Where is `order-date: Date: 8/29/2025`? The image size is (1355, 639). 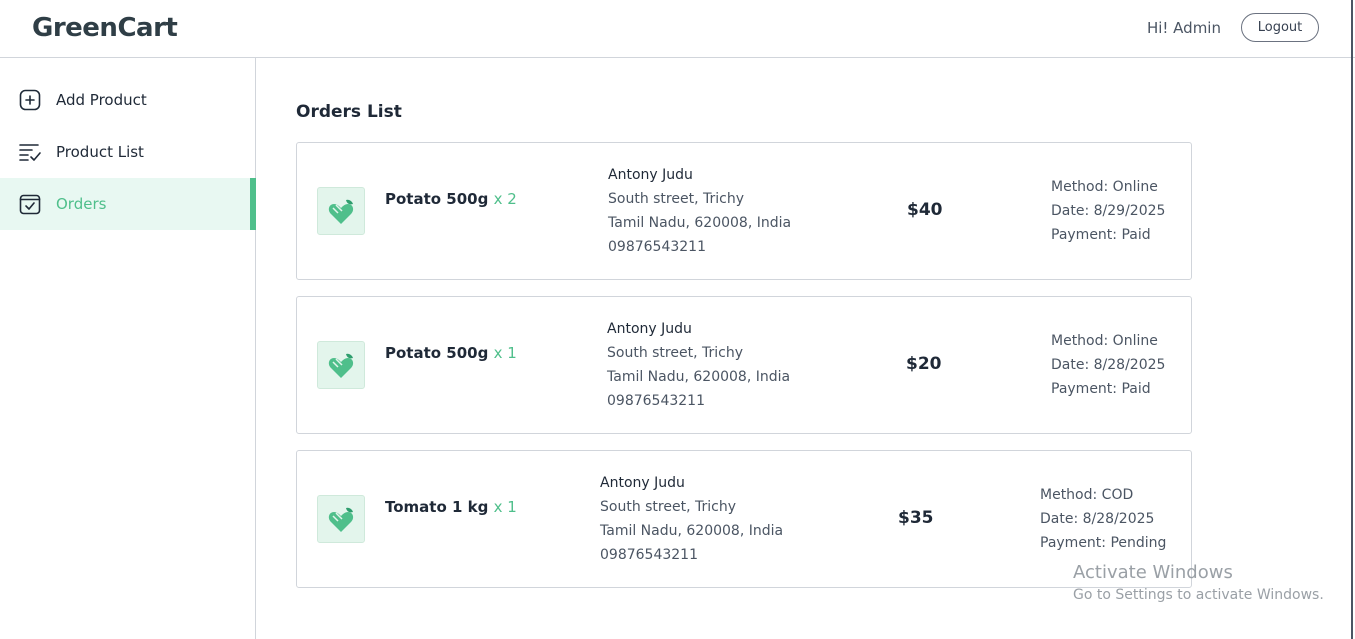
order-date: Date: 8/29/2025 is located at coordinates (1108, 211).